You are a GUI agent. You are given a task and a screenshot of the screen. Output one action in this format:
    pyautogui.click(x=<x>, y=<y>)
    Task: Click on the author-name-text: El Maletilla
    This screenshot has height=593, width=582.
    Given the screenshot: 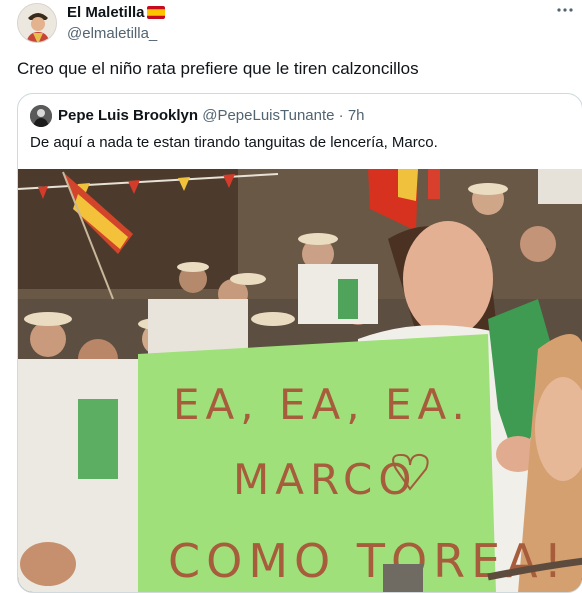 What is the action you would take?
    pyautogui.click(x=106, y=12)
    